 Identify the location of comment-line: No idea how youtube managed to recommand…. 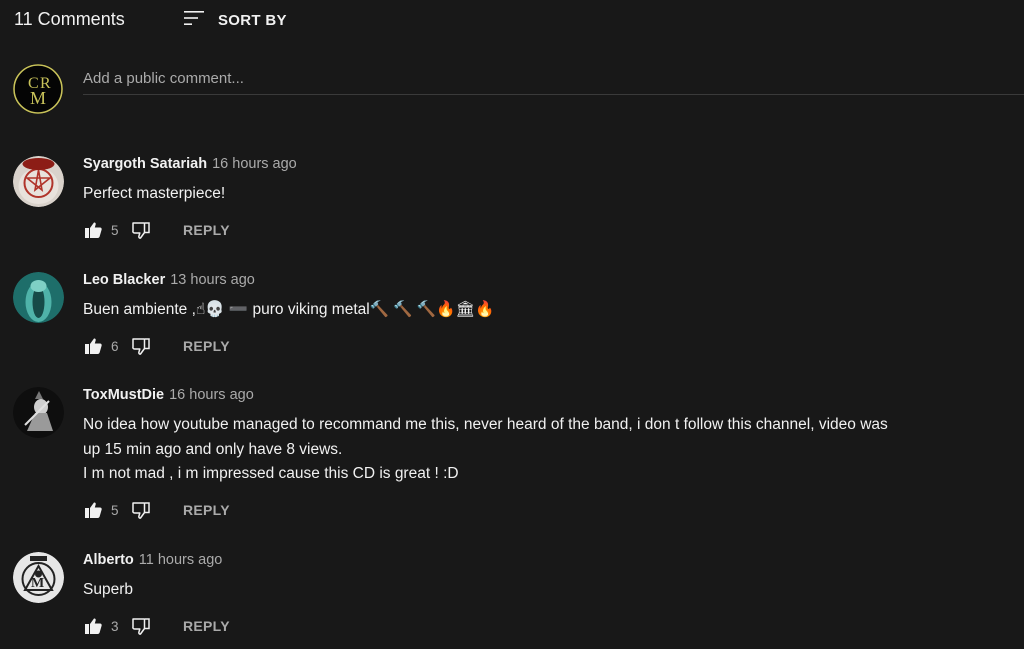
(485, 424).